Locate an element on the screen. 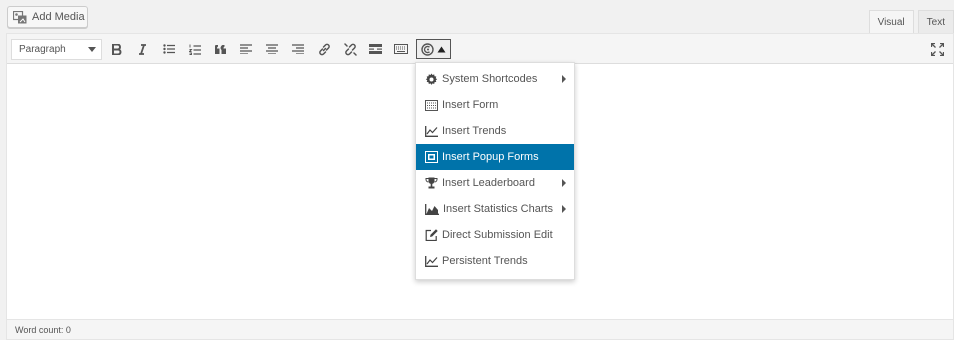 The image size is (954, 340). link-icon is located at coordinates (324, 49).